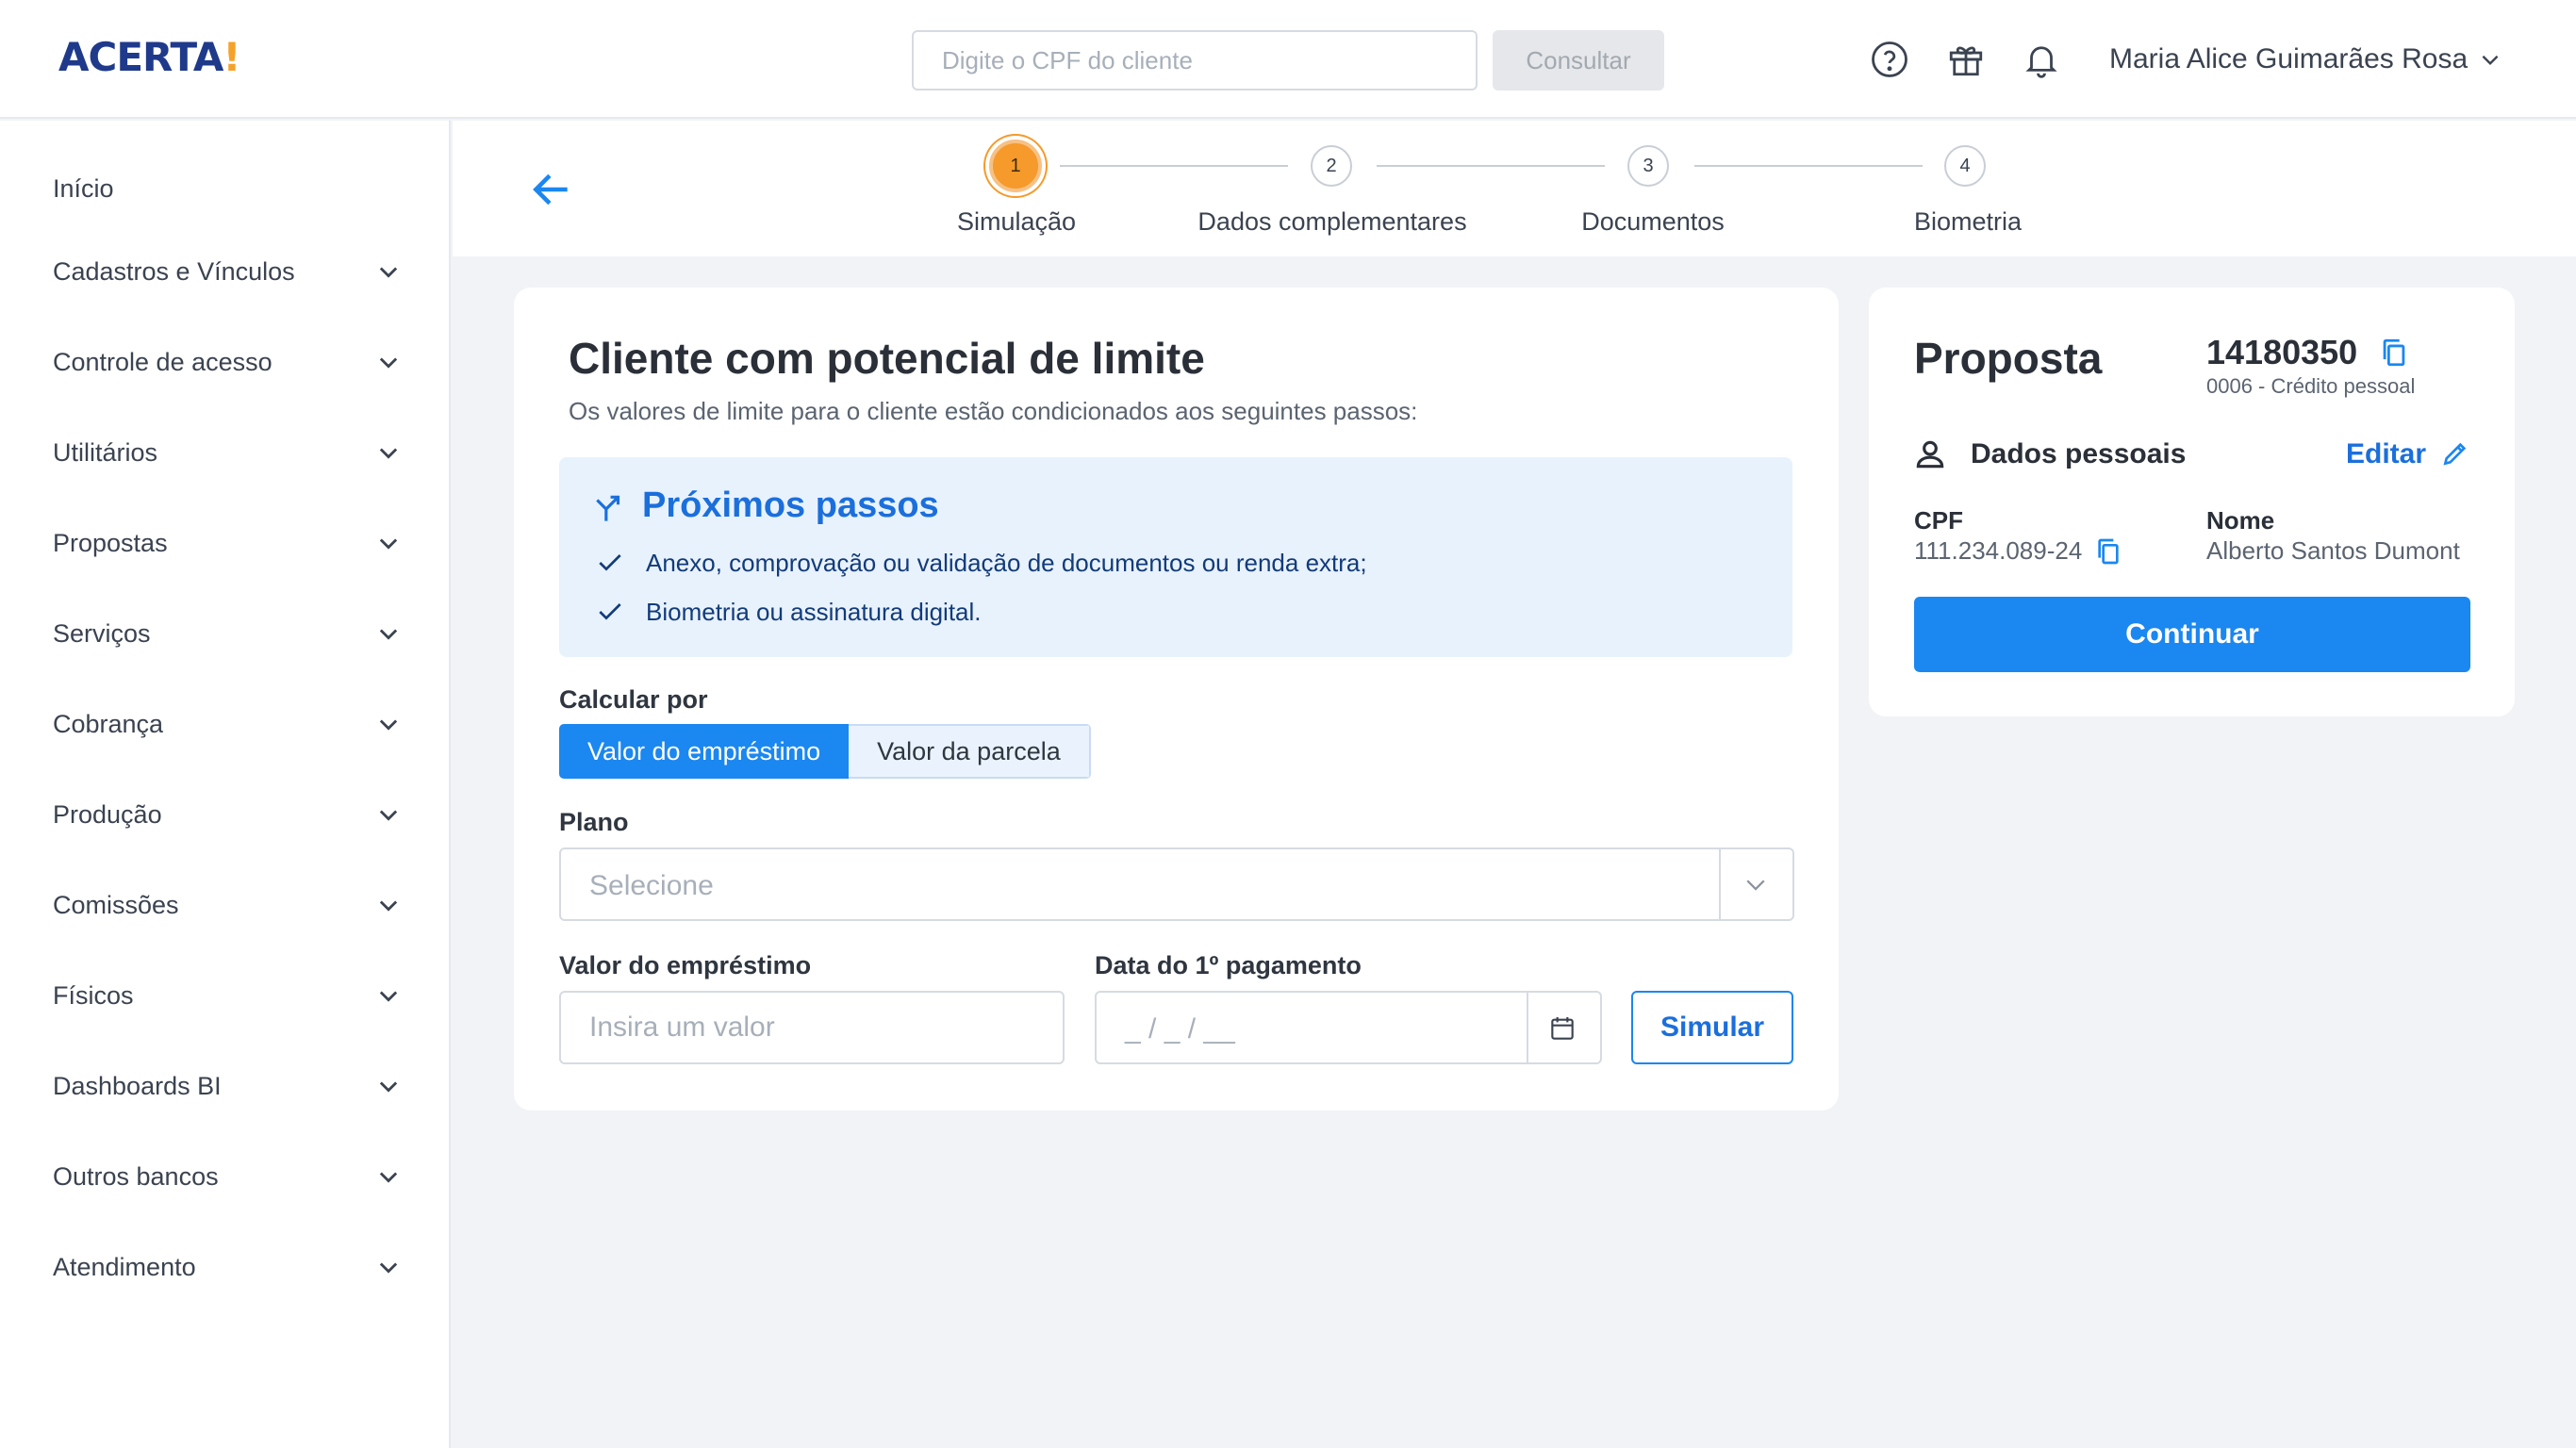  Describe the element at coordinates (227, 905) in the screenshot. I see `sidebar-item: Comissões` at that location.